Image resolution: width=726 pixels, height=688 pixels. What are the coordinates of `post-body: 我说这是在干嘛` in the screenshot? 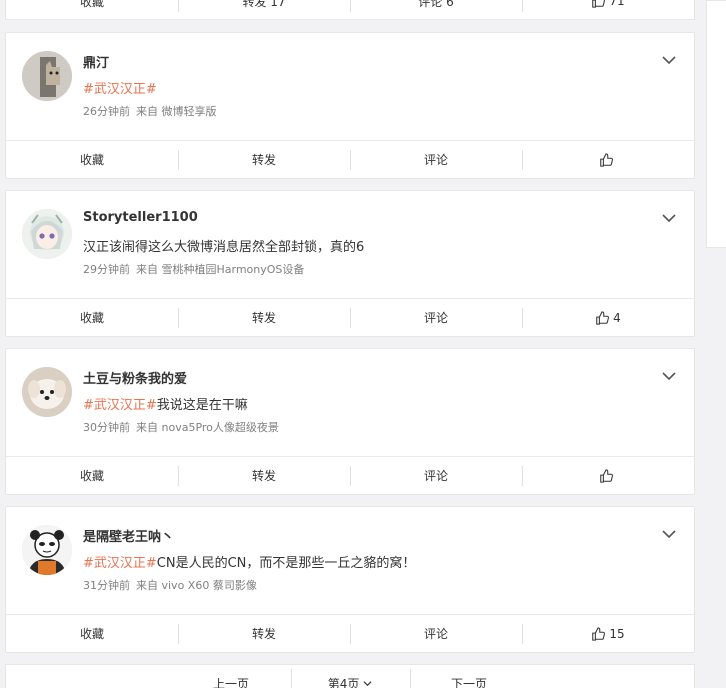 It's located at (202, 405).